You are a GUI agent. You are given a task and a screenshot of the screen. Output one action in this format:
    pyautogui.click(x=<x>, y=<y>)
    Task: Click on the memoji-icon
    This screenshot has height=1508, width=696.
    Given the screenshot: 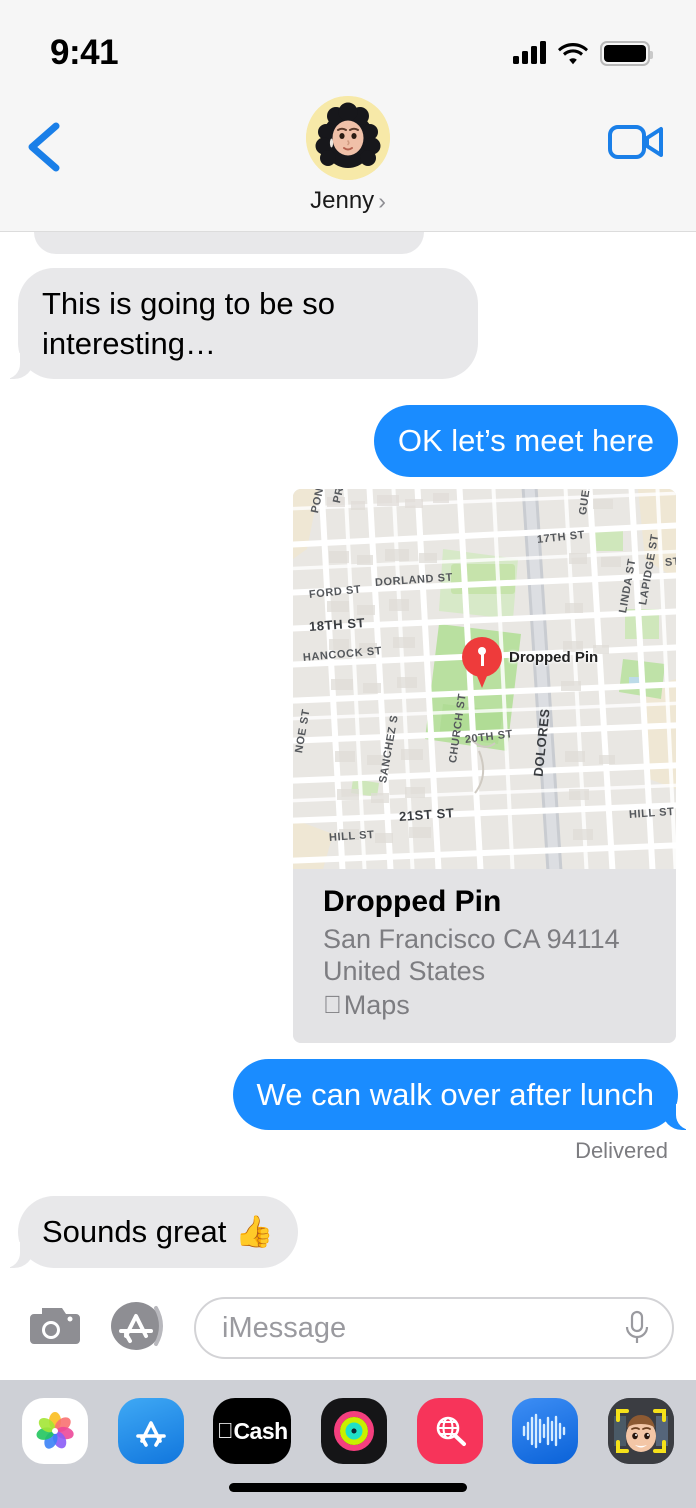 What is the action you would take?
    pyautogui.click(x=640, y=1431)
    